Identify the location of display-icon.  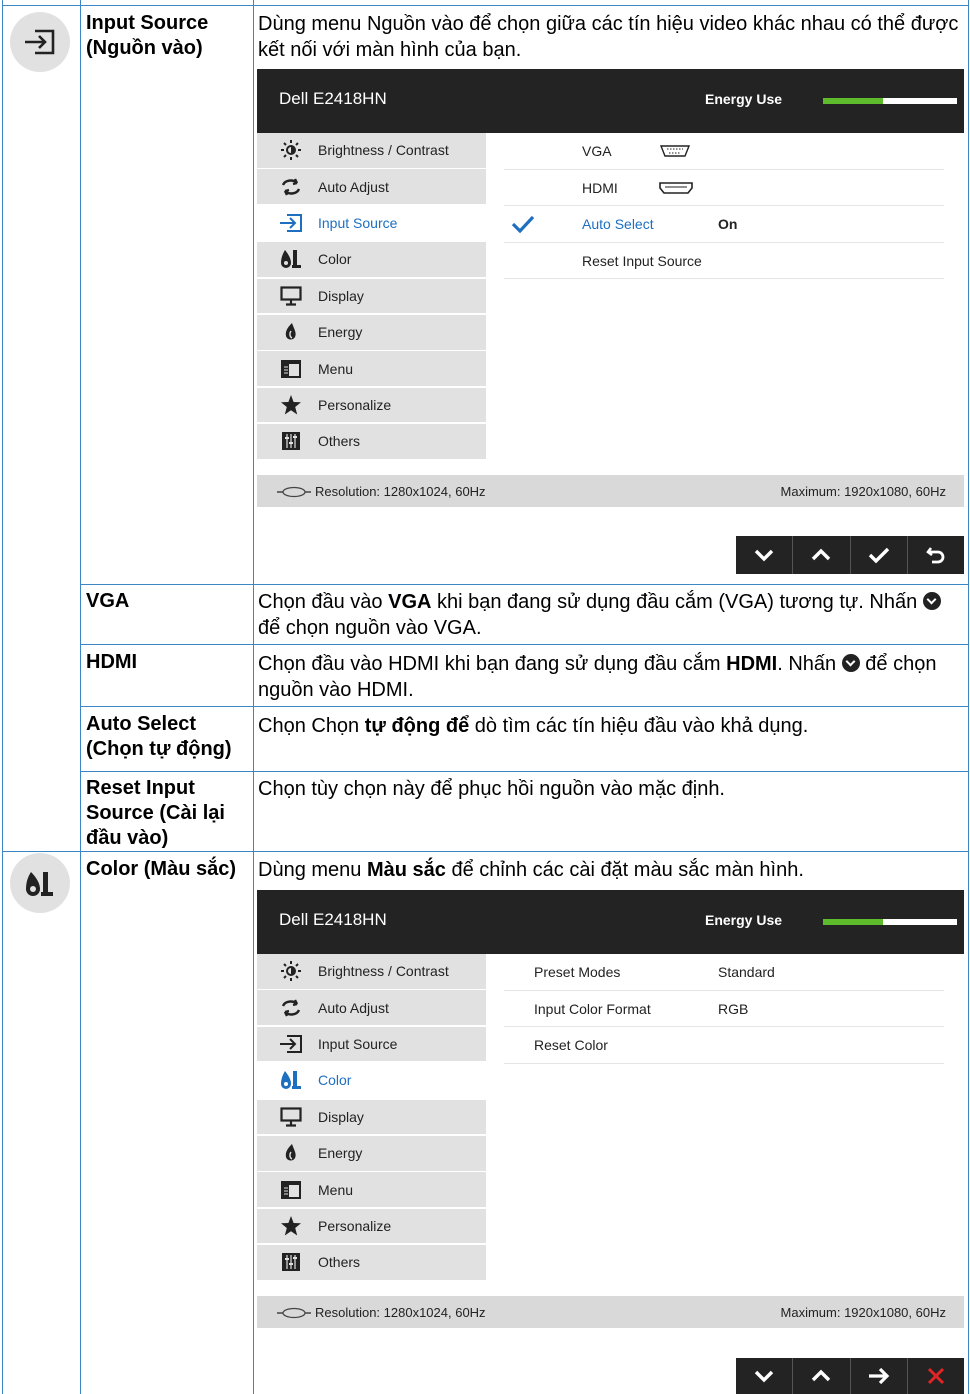
(291, 1117).